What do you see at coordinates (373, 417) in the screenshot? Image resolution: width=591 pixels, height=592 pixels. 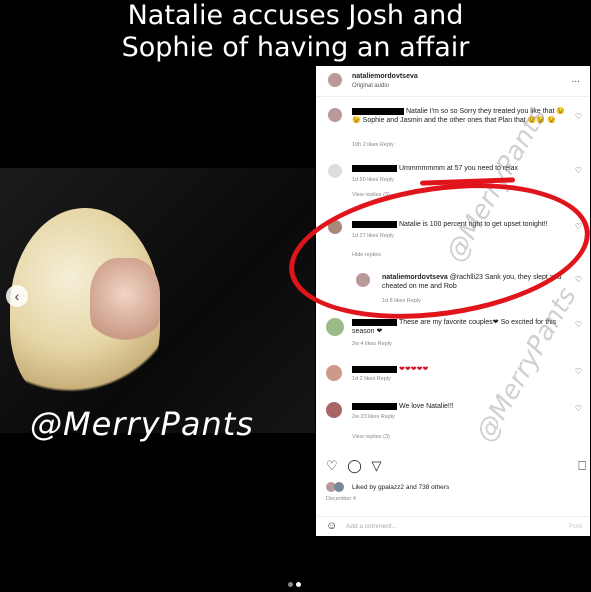 I see `comment-meta: 2w 23 likes Reply` at bounding box center [373, 417].